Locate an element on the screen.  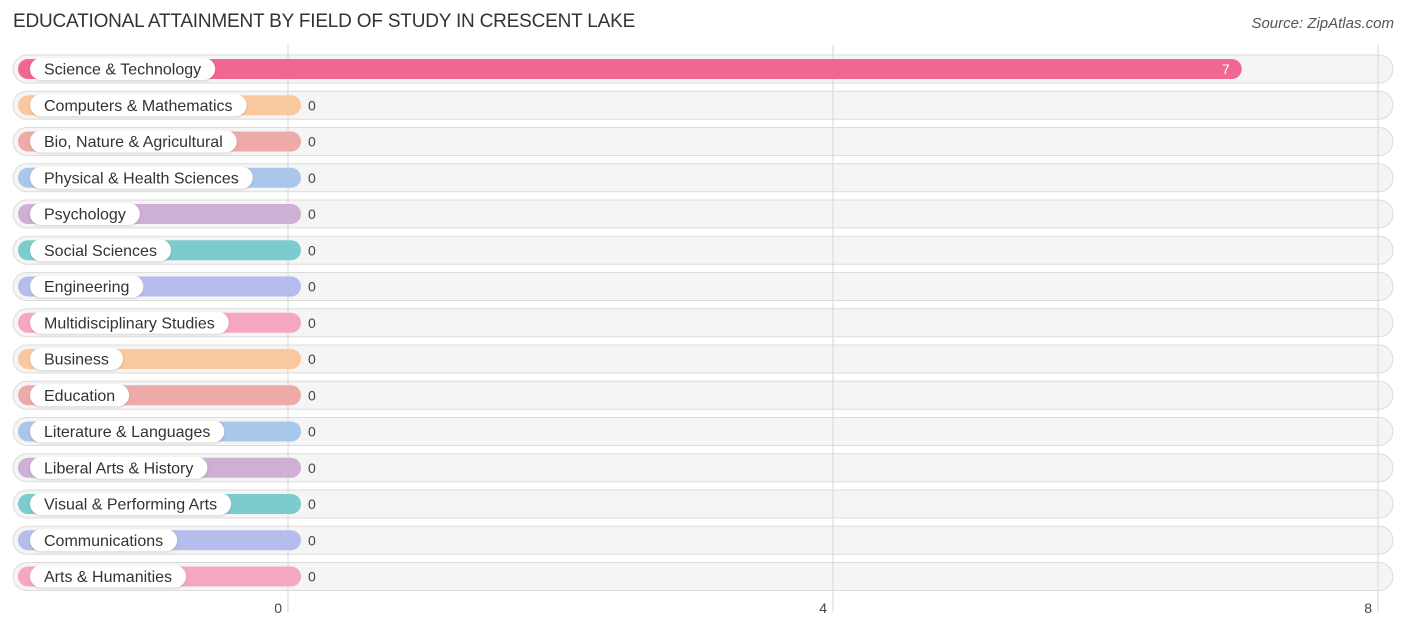
category-label: Bio, Nature & Agricultural is located at coordinates (133, 142).